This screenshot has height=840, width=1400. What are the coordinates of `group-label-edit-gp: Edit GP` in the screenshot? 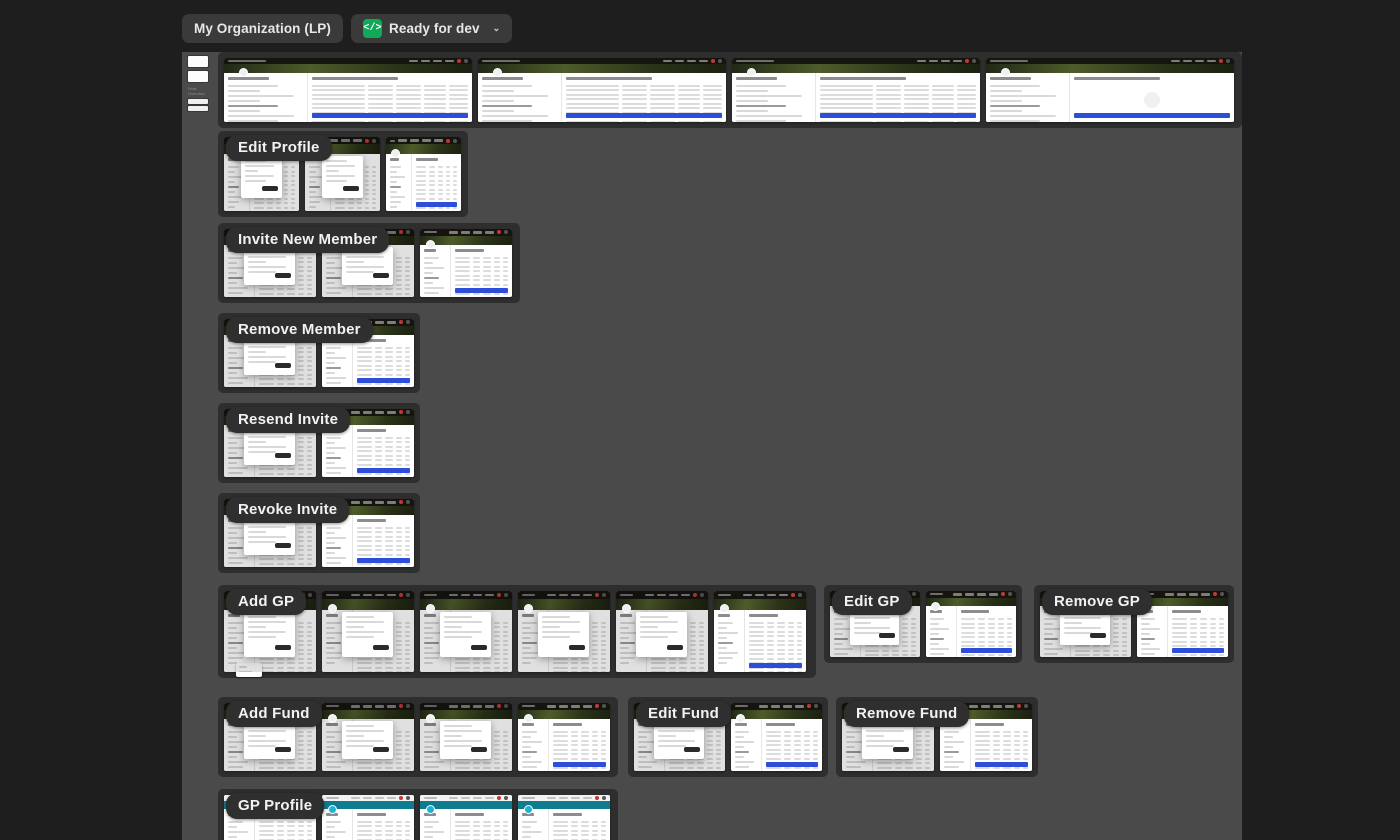 It's located at (872, 602).